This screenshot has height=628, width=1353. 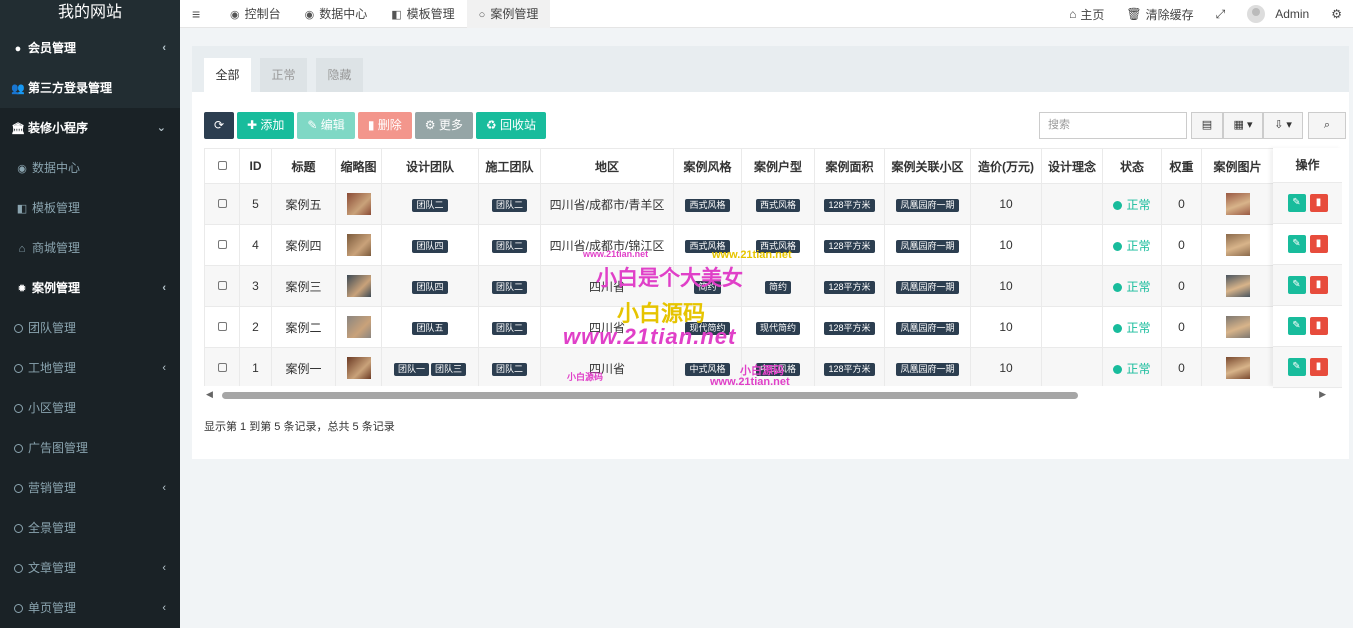 What do you see at coordinates (1278, 14) in the screenshot?
I see `user-menu: Admin` at bounding box center [1278, 14].